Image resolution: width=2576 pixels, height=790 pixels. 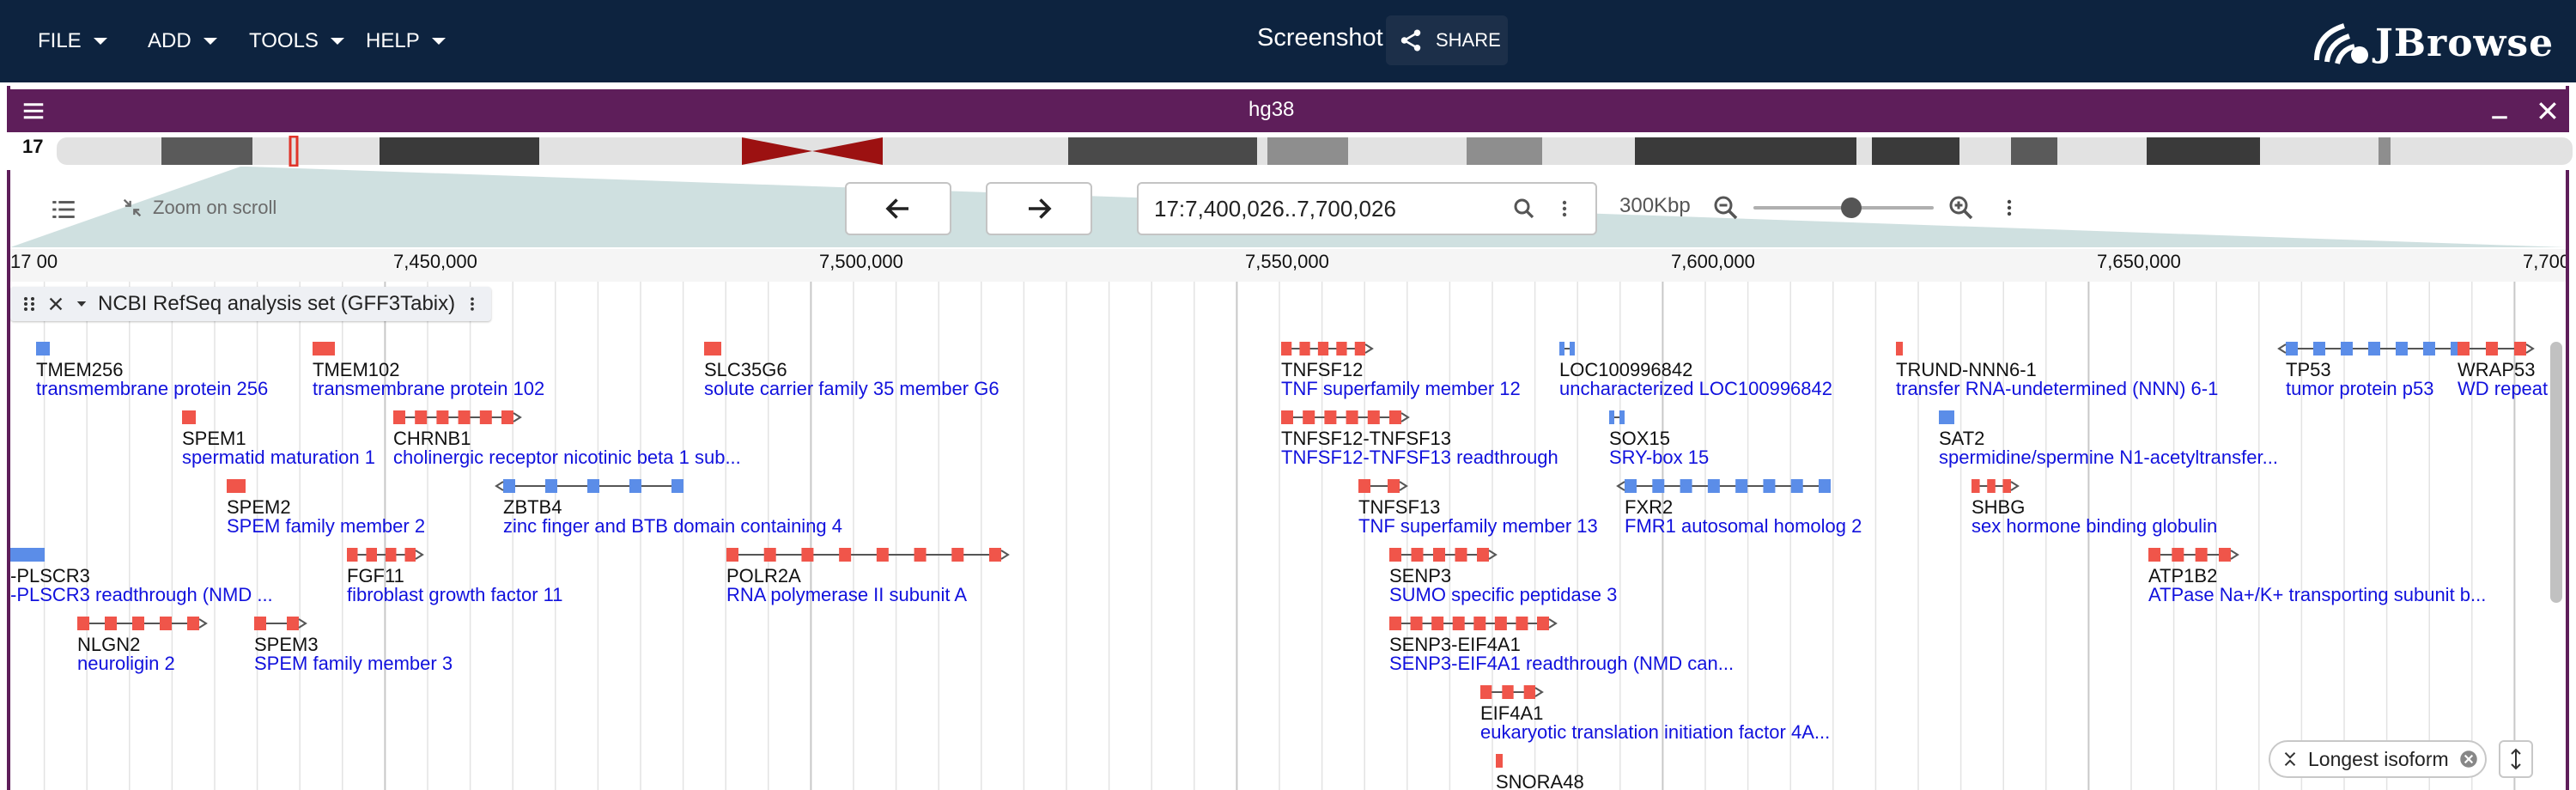 What do you see at coordinates (1315, 151) in the screenshot?
I see `ideogram-bands` at bounding box center [1315, 151].